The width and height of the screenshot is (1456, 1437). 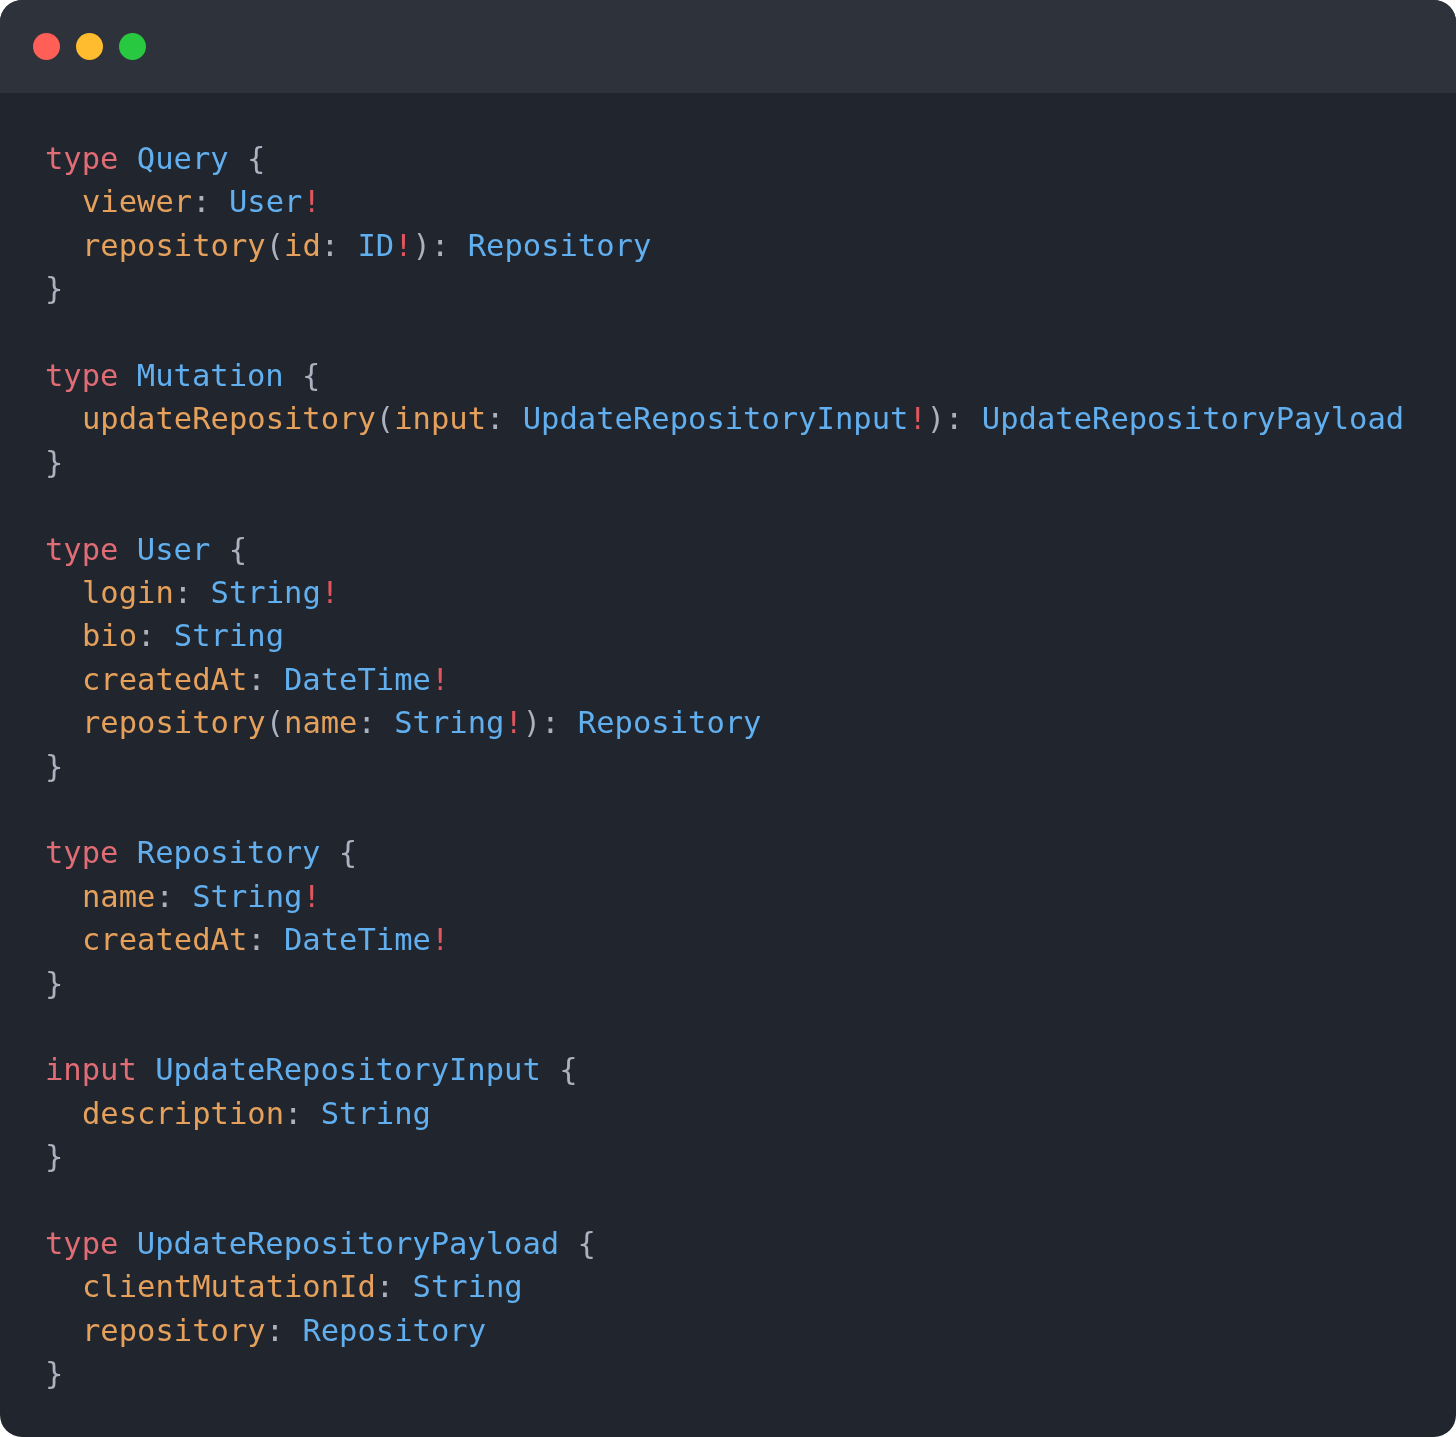 What do you see at coordinates (201, 896) in the screenshot?
I see `code-line: name: String!` at bounding box center [201, 896].